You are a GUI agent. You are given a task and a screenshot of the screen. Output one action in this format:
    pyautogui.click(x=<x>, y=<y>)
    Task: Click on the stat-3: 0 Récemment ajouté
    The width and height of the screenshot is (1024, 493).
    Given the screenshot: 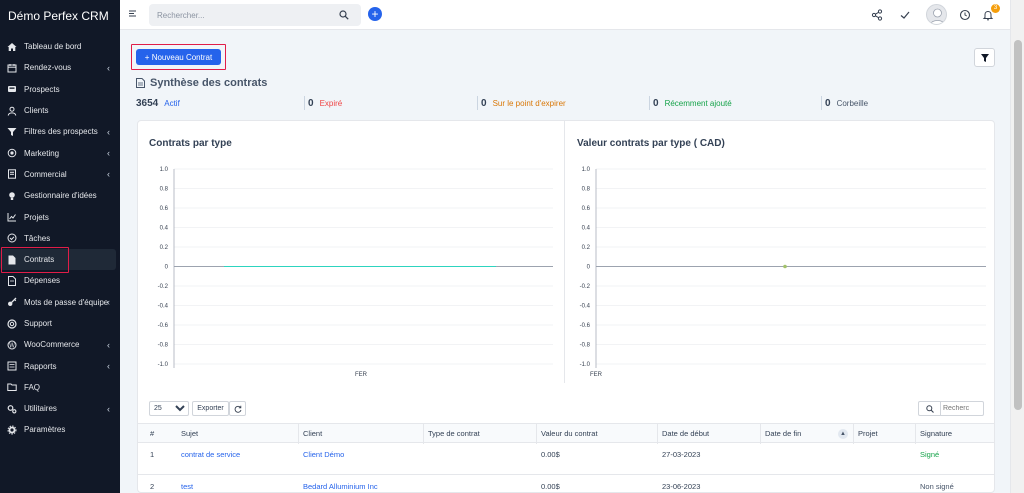 What is the action you would take?
    pyautogui.click(x=690, y=103)
    